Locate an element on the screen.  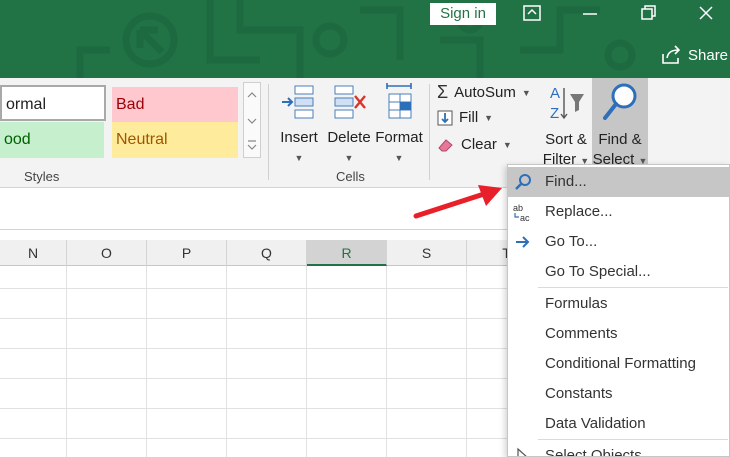
sign-in-button: Sign in is located at coordinates (463, 14).